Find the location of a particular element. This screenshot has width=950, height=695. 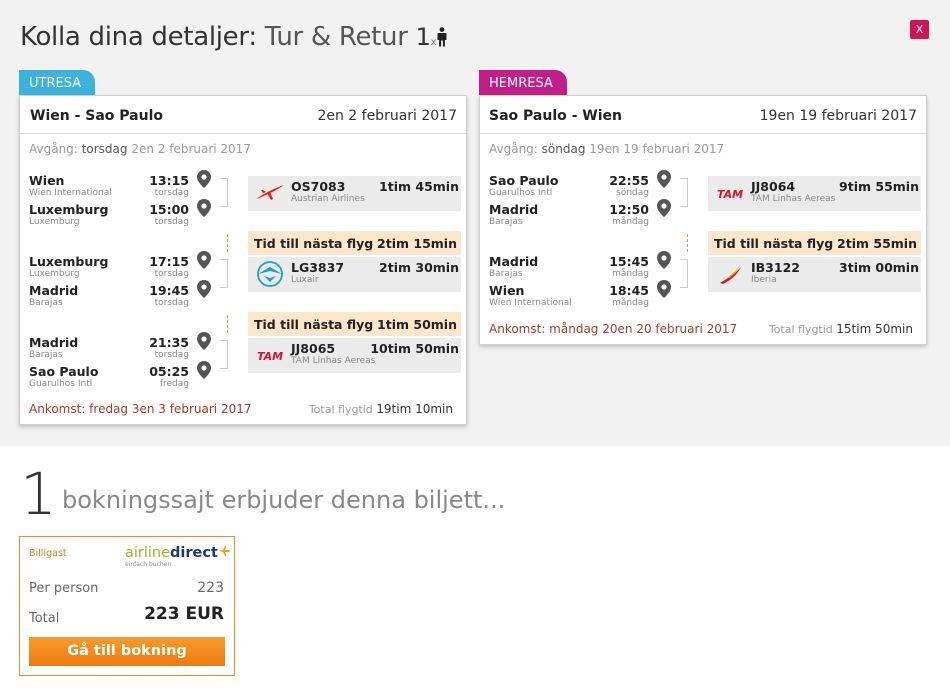

page-title: Kolla dina detaljer: Tur & Retur 1x is located at coordinates (234, 37).